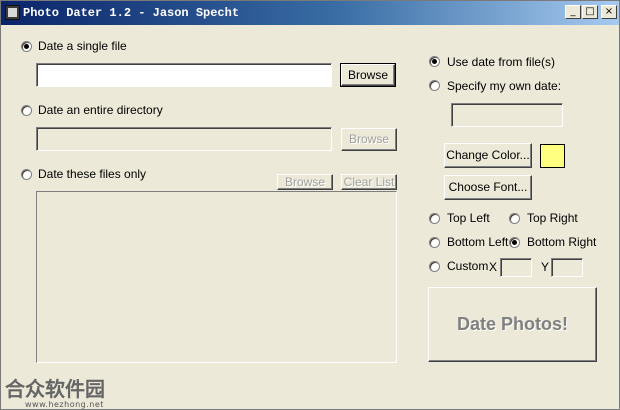 The width and height of the screenshot is (620, 410). I want to click on directory-label: Date an entire directory, so click(100, 110).